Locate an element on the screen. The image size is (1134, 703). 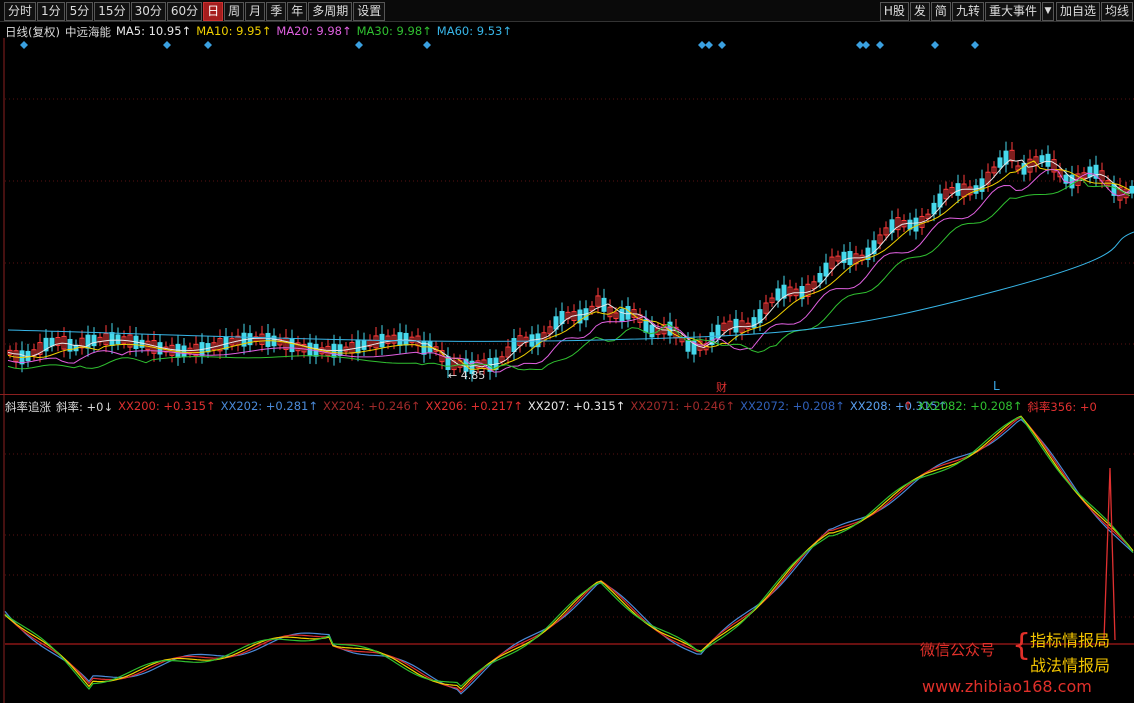
panel-separator is located at coordinates (567, 394).